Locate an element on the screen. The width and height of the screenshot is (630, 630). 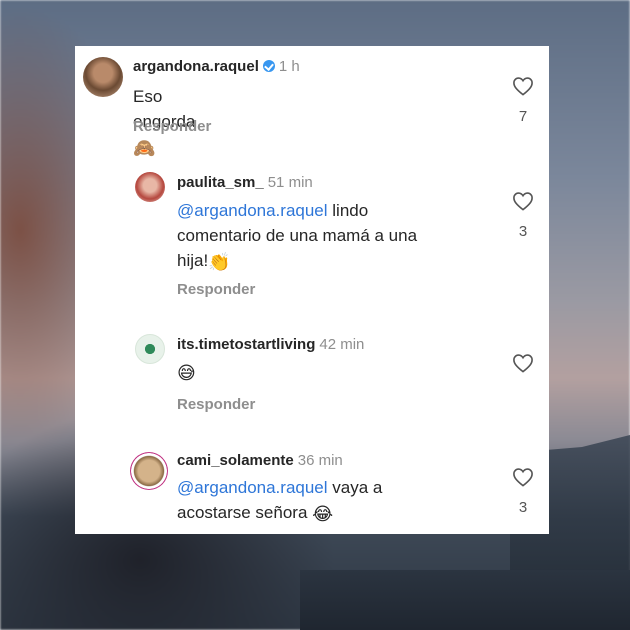
comment-body-line: lindo is located at coordinates (350, 210).